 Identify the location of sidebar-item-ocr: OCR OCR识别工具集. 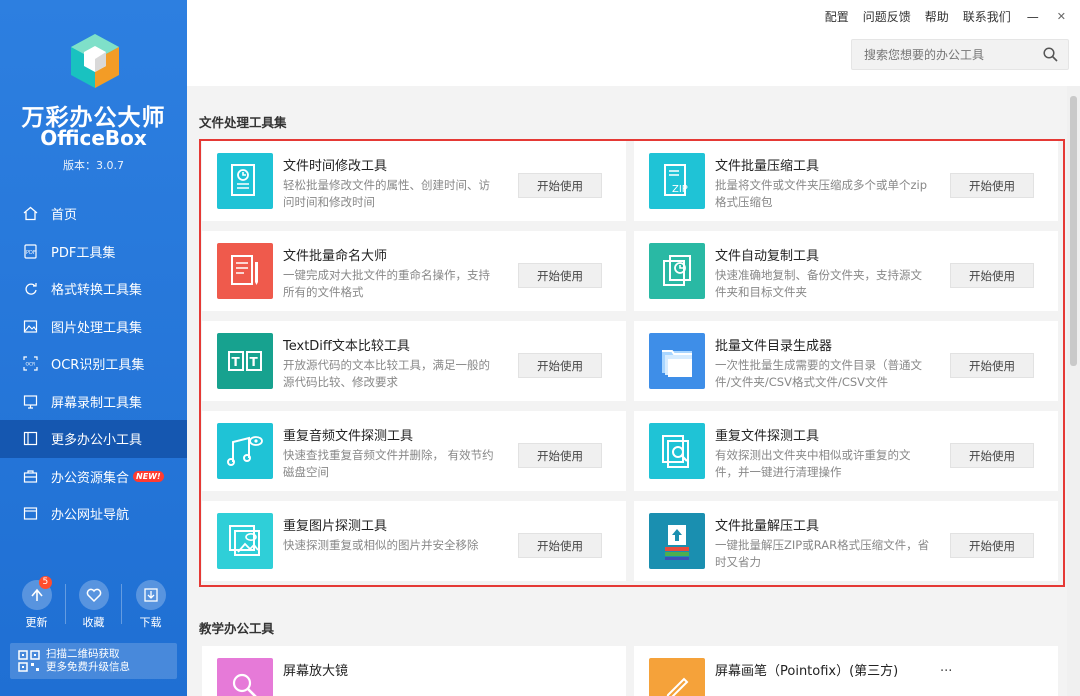
(93, 364).